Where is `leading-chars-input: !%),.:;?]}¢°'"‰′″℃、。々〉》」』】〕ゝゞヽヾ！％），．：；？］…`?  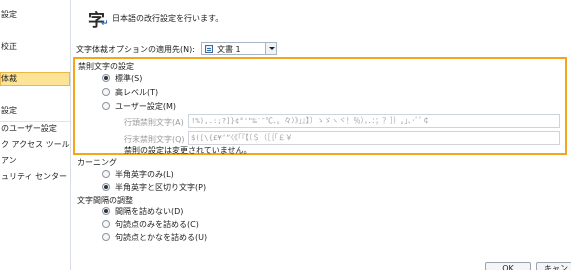
leading-chars-input: !%),.:;?]}¢°'"‰′″℃、。々〉》」』】〕ゝゞヽヾ！％），．：；？］… is located at coordinates (374, 121).